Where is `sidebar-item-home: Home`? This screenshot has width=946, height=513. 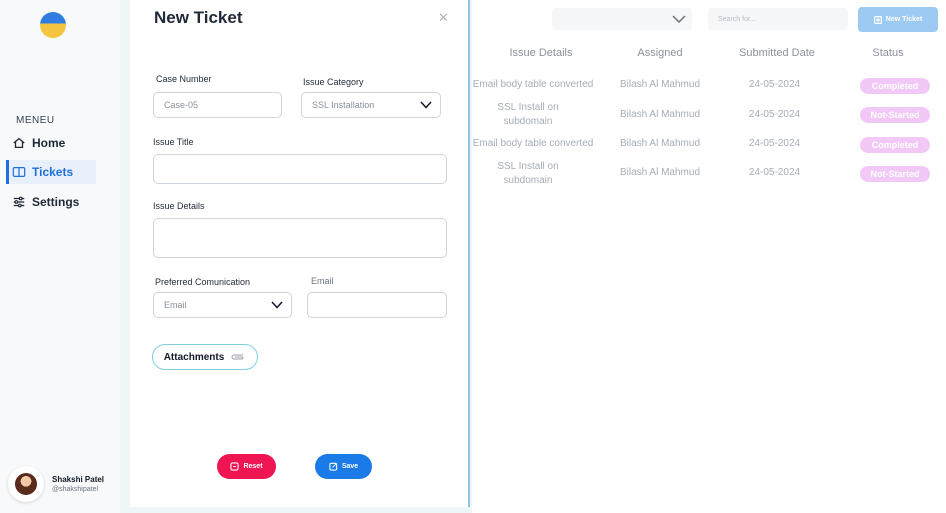 sidebar-item-home: Home is located at coordinates (55, 143).